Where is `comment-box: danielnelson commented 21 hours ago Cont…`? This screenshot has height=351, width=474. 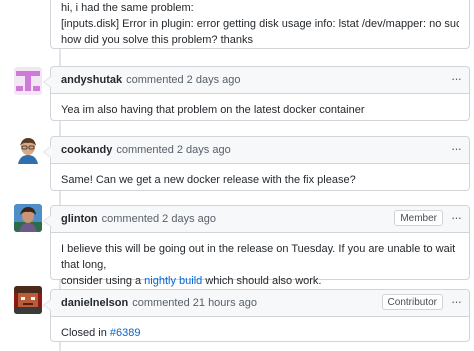
comment-box: danielnelson commented 21 hours ago Cont… is located at coordinates (256, 315).